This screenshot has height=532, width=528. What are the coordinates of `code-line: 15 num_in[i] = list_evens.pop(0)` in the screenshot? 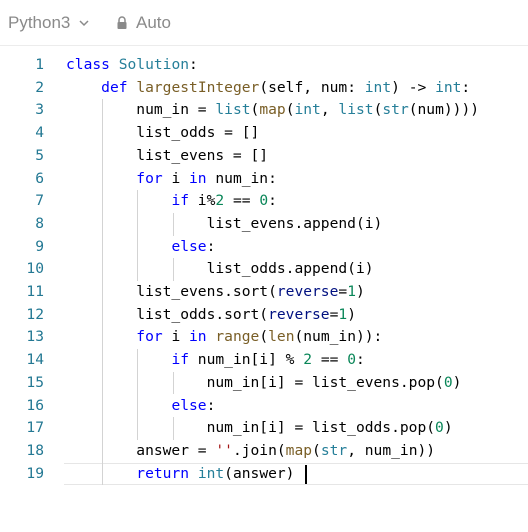 It's located at (264, 383).